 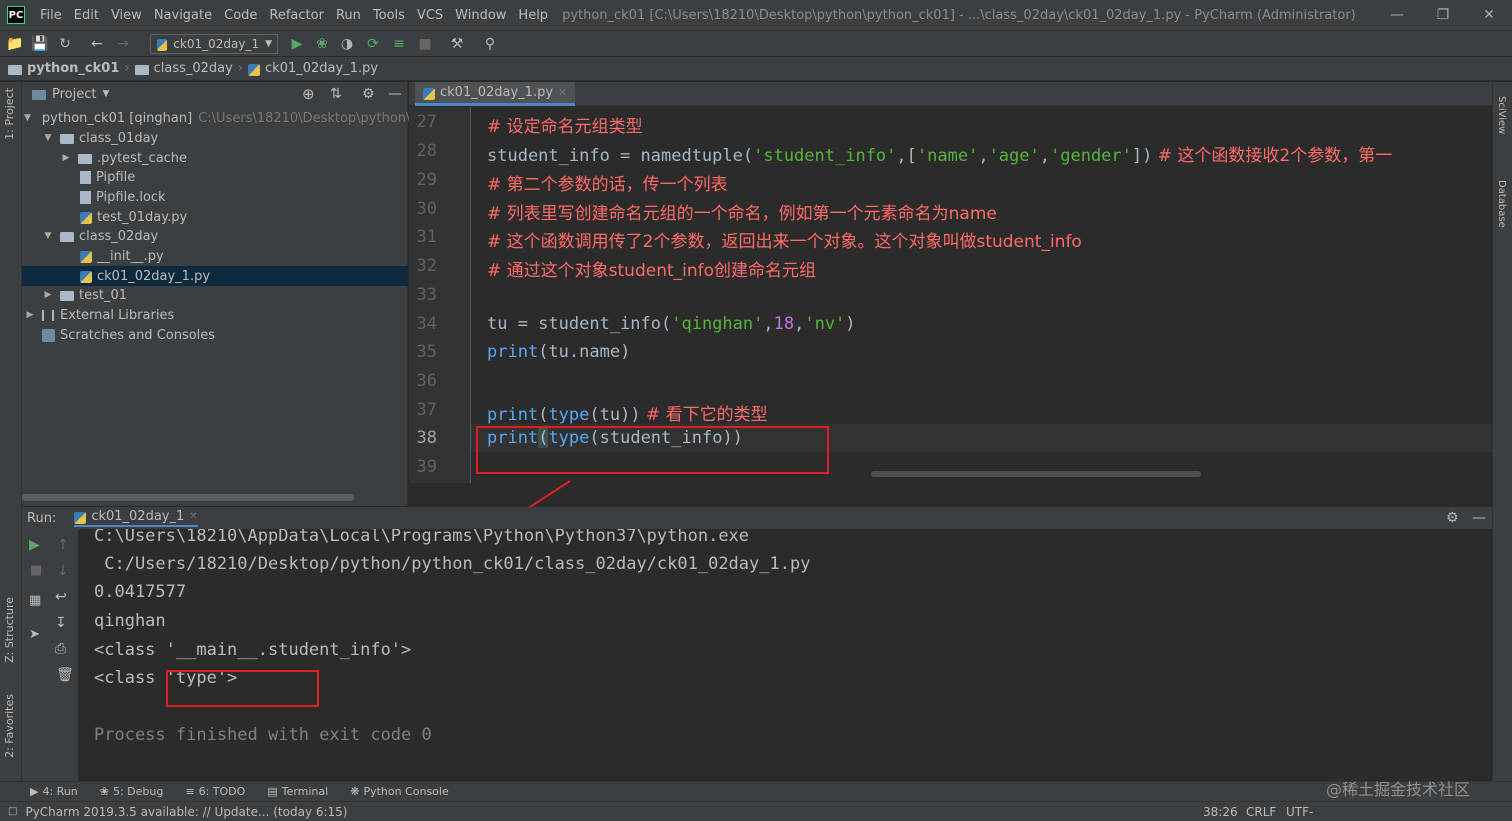 I want to click on main-toolbar: 📁 💾 ↻ ← → ck01_02day_1 ▼ ▶ ❀ ◑ ⟳ ≡ ■ ⚒ ⚲, so click(x=756, y=43).